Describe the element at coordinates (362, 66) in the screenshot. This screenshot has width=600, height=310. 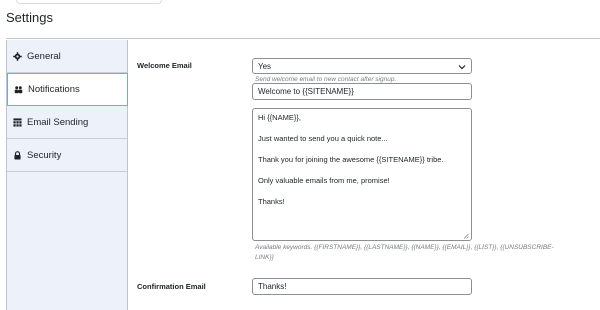
I see `welcome-email-select: Yes` at that location.